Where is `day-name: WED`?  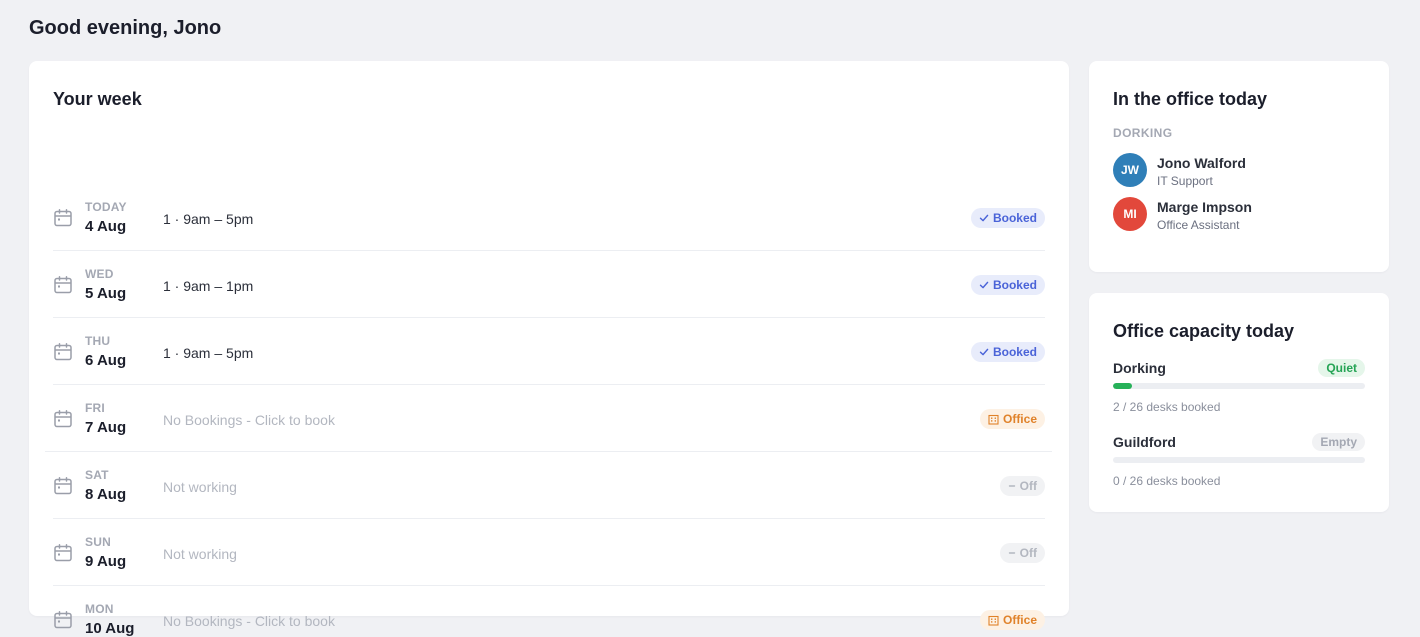 day-name: WED is located at coordinates (99, 274).